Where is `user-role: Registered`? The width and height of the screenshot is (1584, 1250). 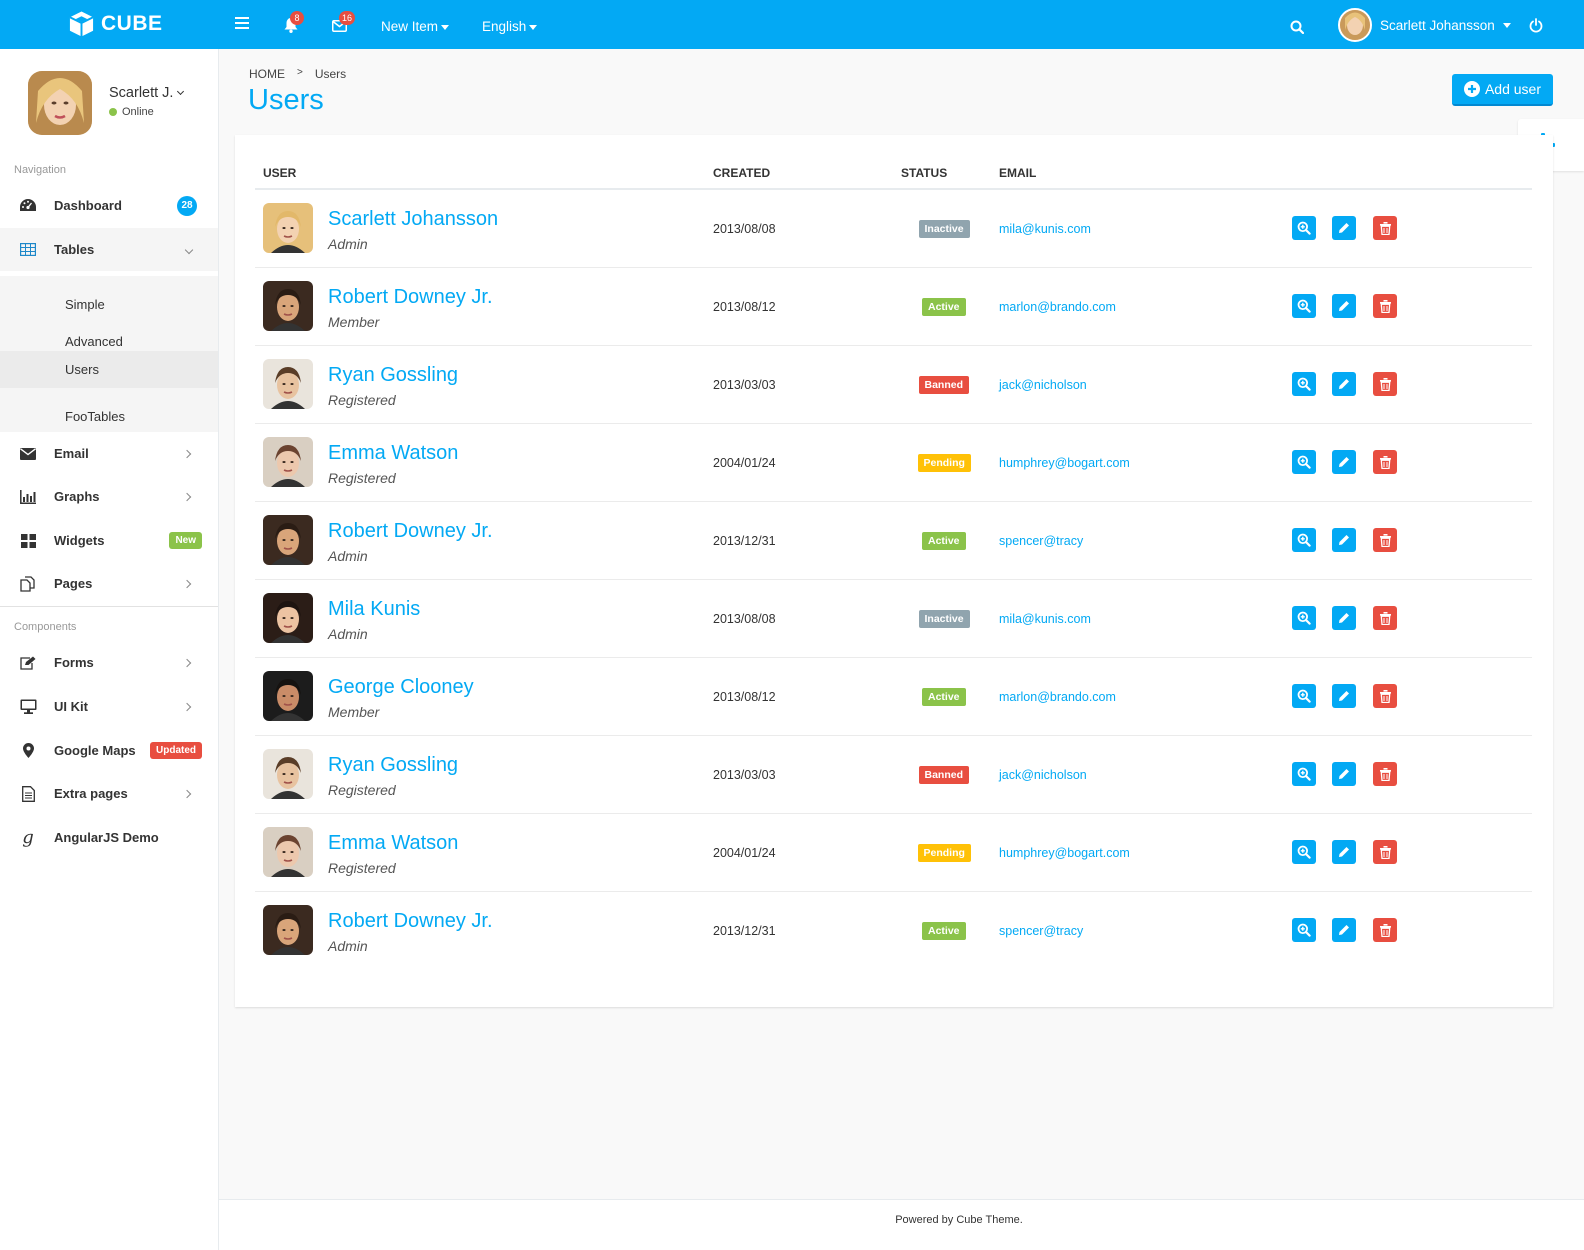
user-role: Registered is located at coordinates (362, 400).